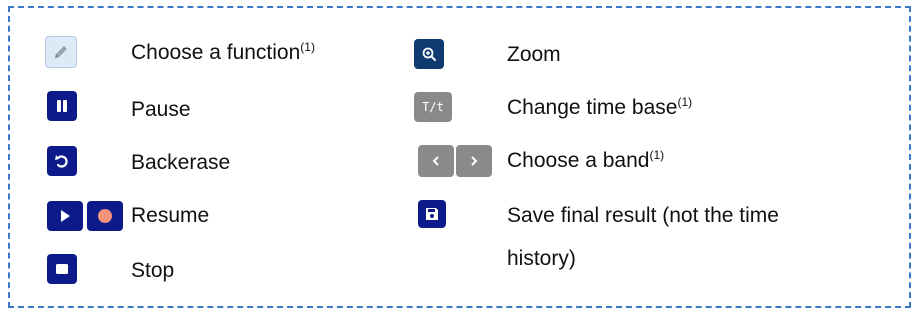  I want to click on save-icon, so click(432, 214).